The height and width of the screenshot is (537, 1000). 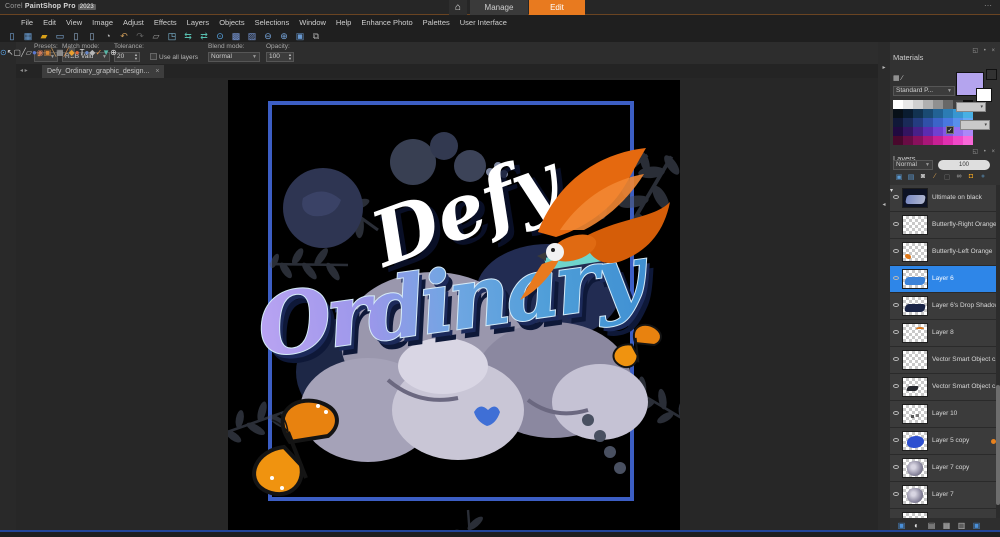 What do you see at coordinates (976, 525) in the screenshot?
I see `layer-styles-icon: ▣` at bounding box center [976, 525].